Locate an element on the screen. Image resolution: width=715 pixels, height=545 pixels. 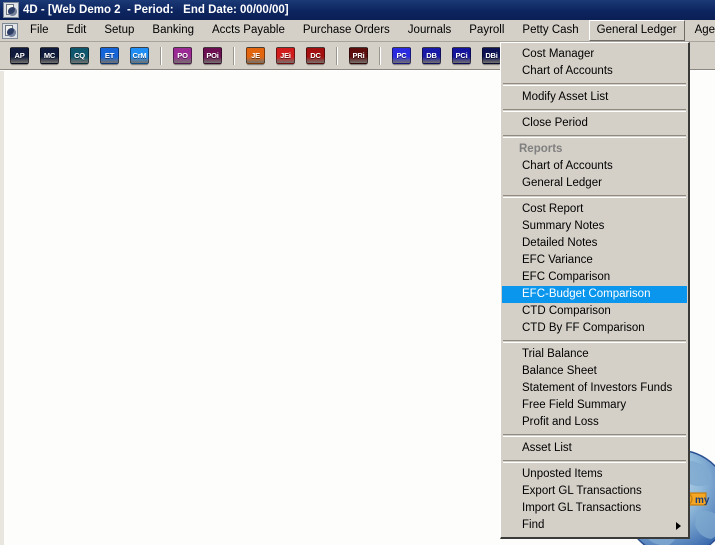
toolbar-button-crm: CrM is located at coordinates (139, 55).